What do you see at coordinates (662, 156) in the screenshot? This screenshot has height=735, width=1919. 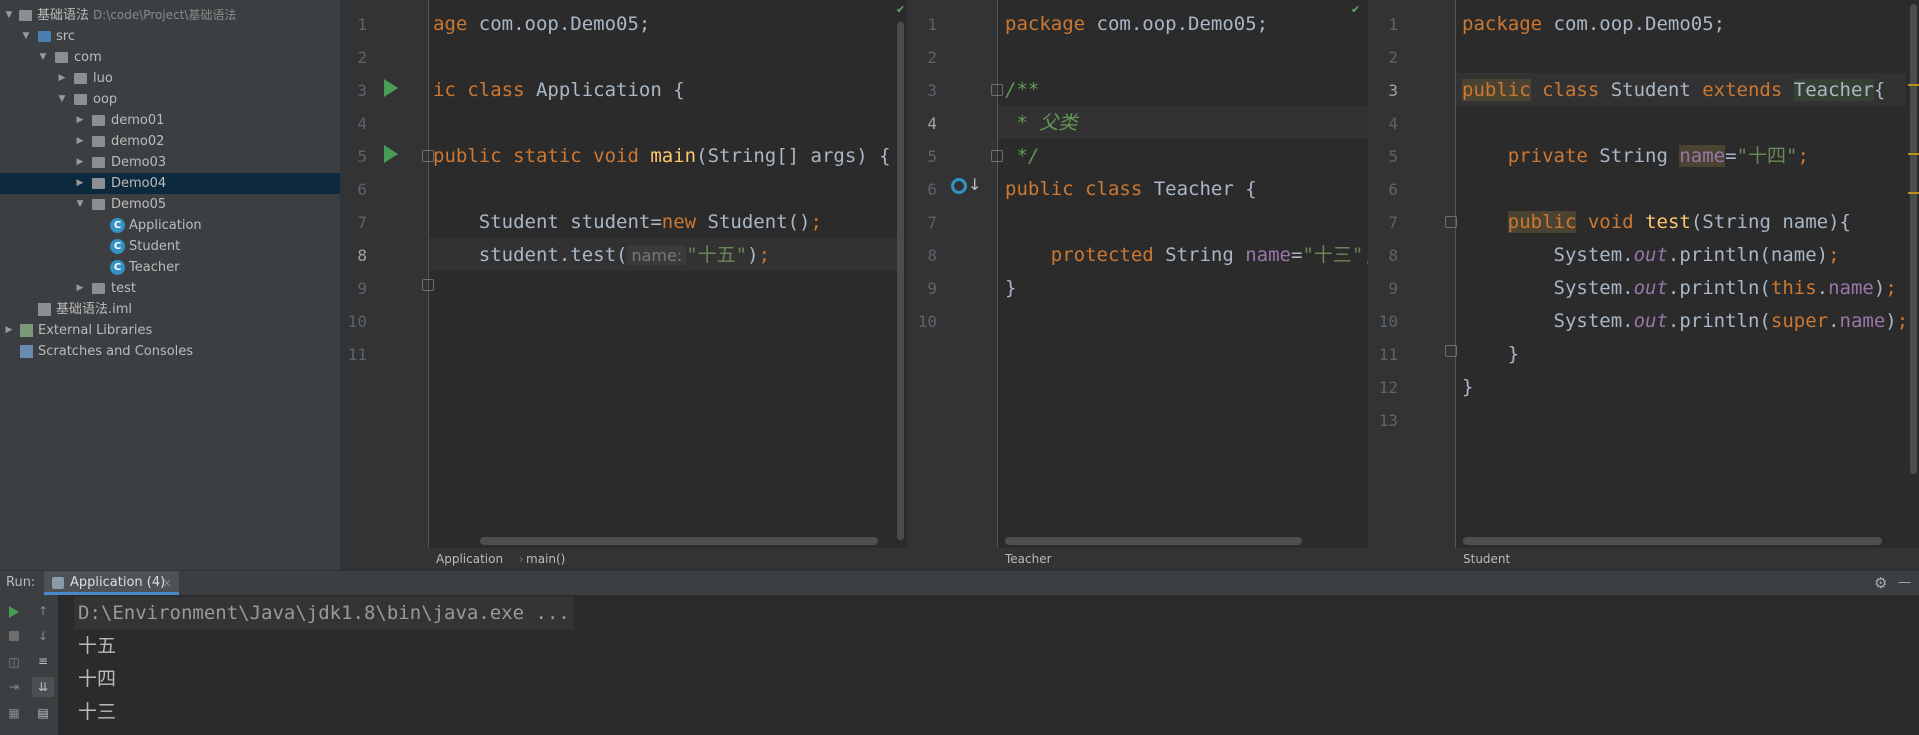 I see `code-line: public static void main(String[] args) {` at bounding box center [662, 156].